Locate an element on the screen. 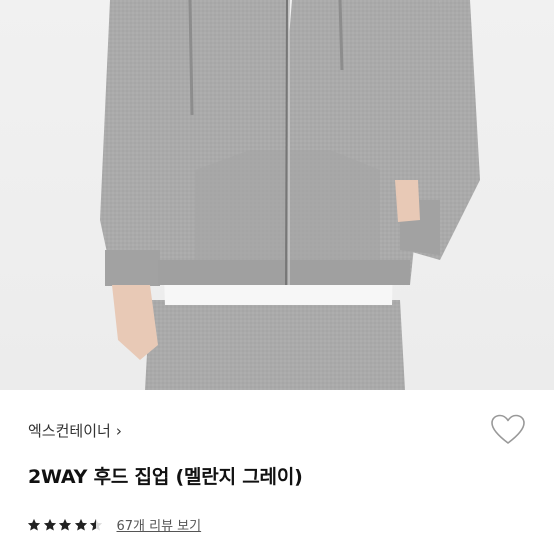  product-title: 2WAY 후드 집업 (멜란지 그레이) is located at coordinates (165, 477).